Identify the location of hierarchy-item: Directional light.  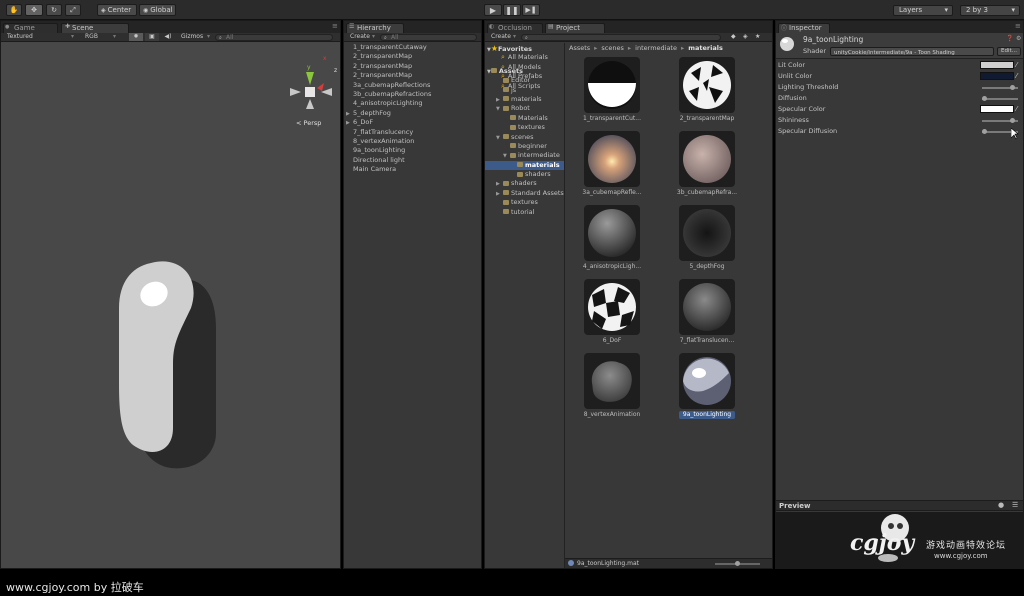
(412, 160).